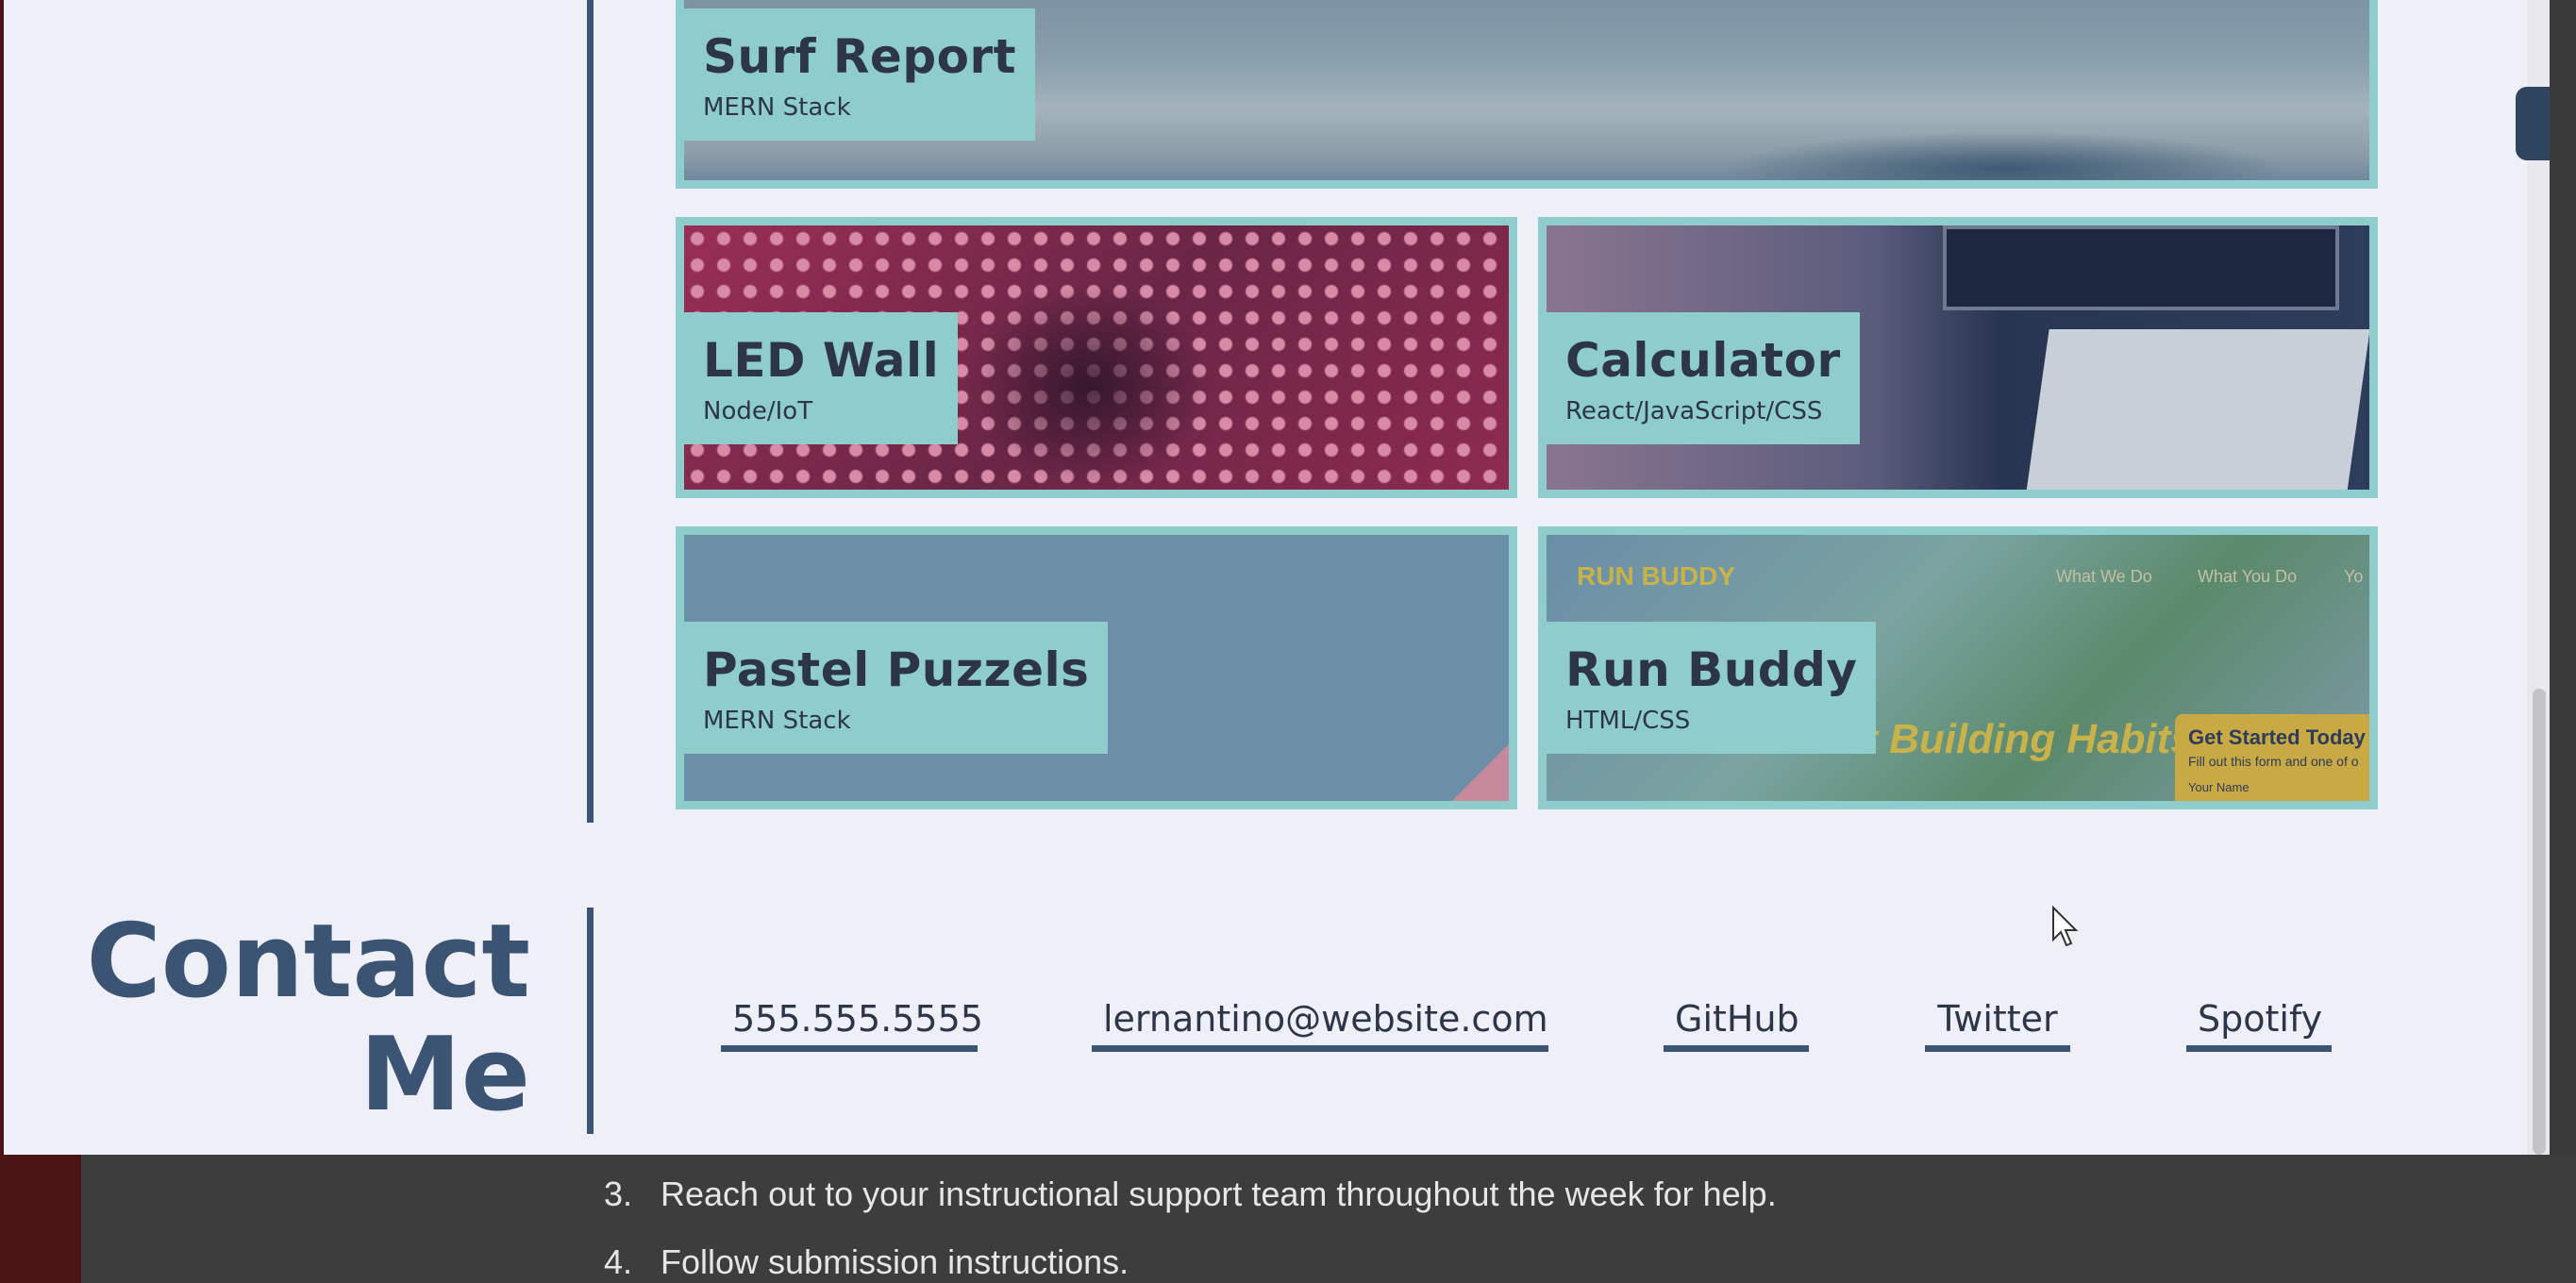 The height and width of the screenshot is (1283, 2576). What do you see at coordinates (1190, 1262) in the screenshot?
I see `list-item: 4. Follow submission instructions.` at bounding box center [1190, 1262].